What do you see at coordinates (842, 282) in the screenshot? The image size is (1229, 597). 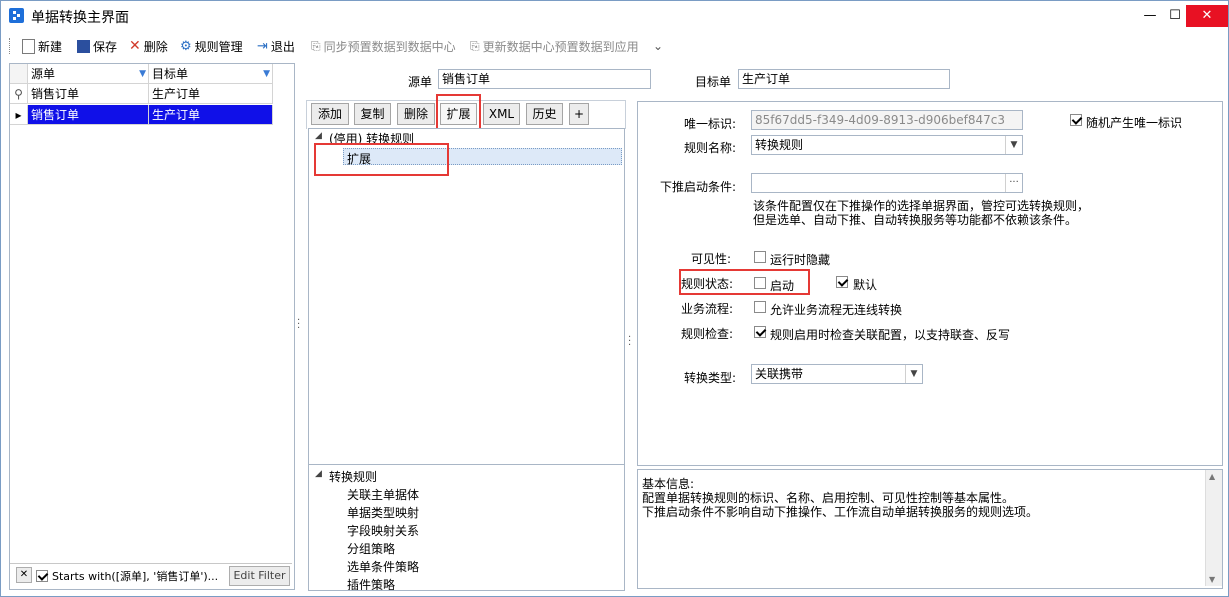 I see `default-checkbox` at bounding box center [842, 282].